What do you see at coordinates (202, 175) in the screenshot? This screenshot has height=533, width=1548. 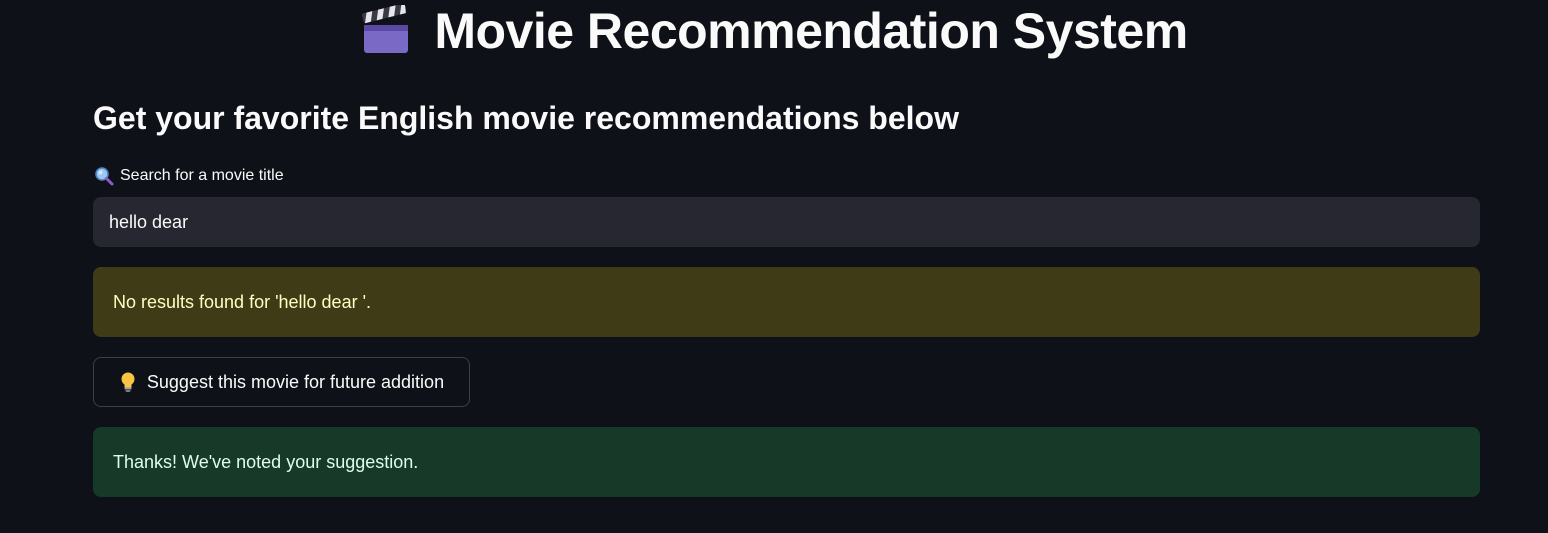 I see `search-label-text: Search for a movie title` at bounding box center [202, 175].